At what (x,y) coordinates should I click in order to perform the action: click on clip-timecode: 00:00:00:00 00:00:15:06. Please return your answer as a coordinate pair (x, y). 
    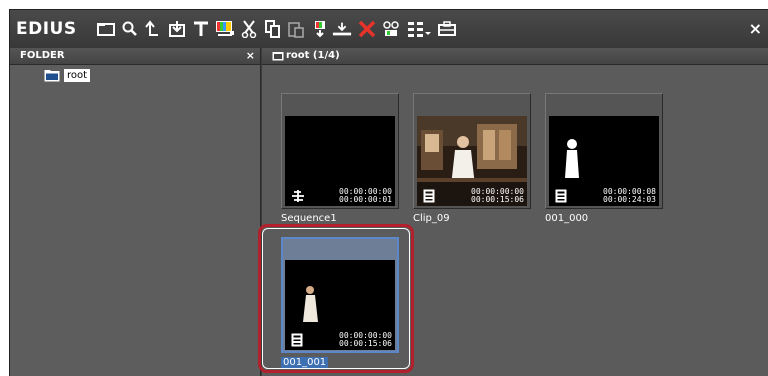
    Looking at the image, I should click on (497, 196).